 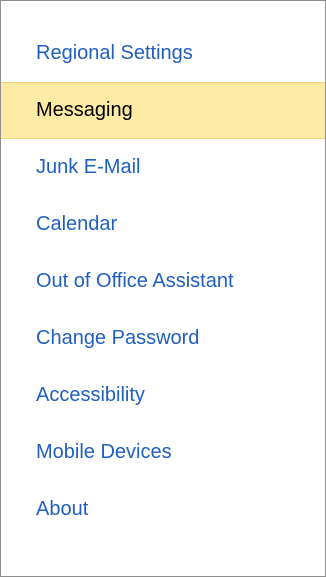 I want to click on nav-item-label: About, so click(x=62, y=509).